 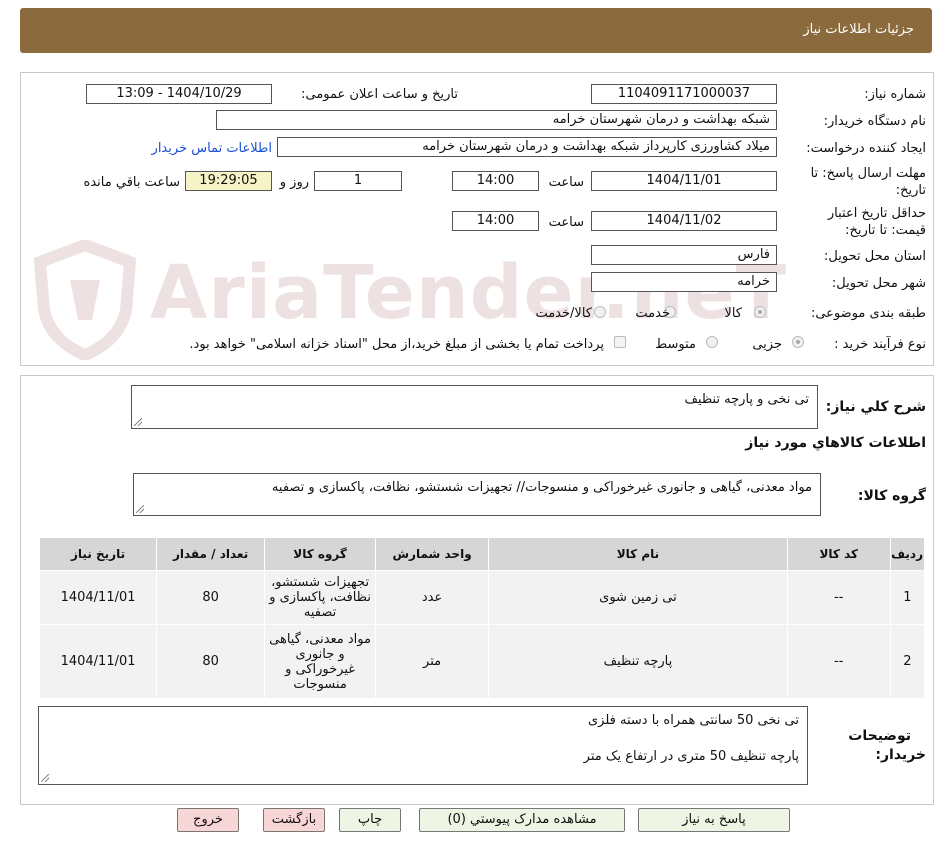 What do you see at coordinates (320, 554) in the screenshot?
I see `col-item-group: گروه کالا` at bounding box center [320, 554].